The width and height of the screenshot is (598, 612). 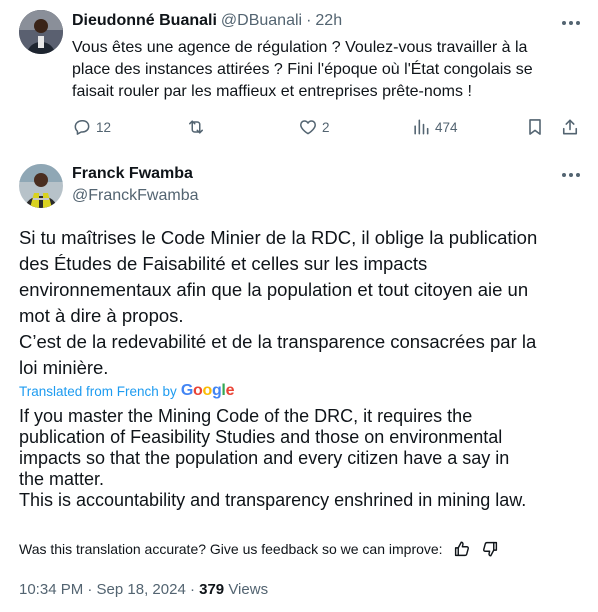 What do you see at coordinates (104, 127) in the screenshot?
I see `reply-count: 12` at bounding box center [104, 127].